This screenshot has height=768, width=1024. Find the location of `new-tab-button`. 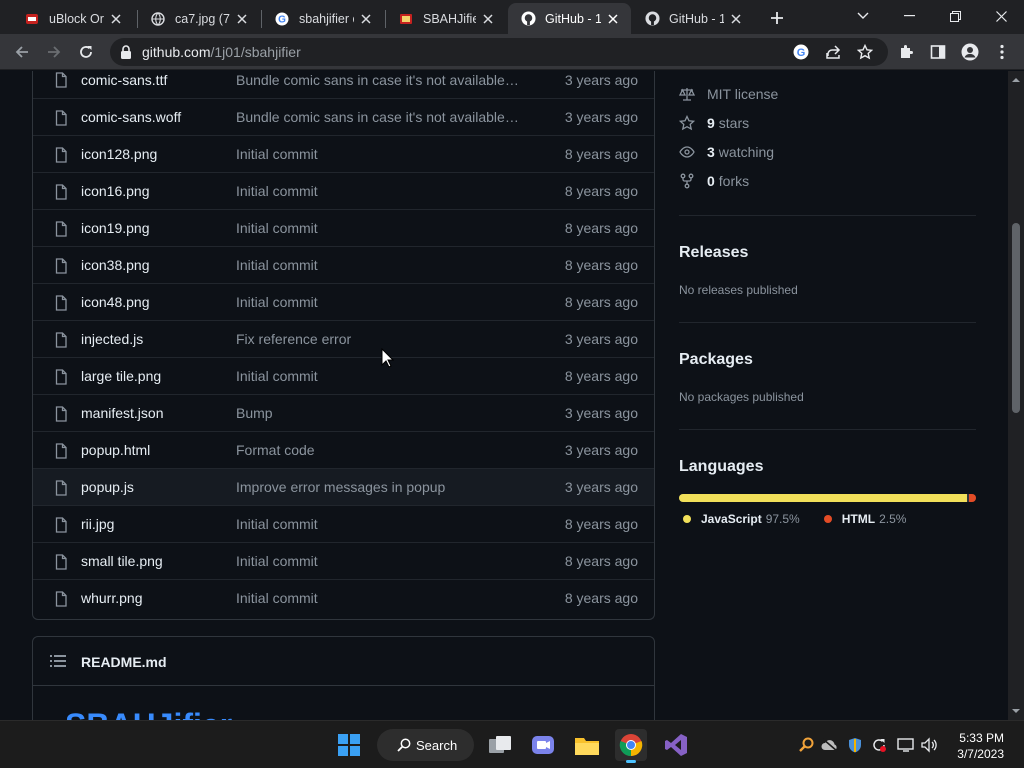

new-tab-button is located at coordinates (777, 18).